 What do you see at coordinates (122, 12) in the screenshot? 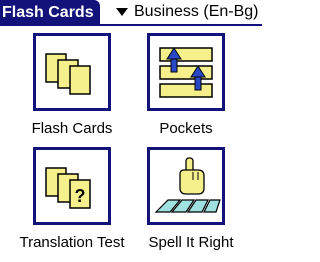
I see `dropdown-triangle-icon` at bounding box center [122, 12].